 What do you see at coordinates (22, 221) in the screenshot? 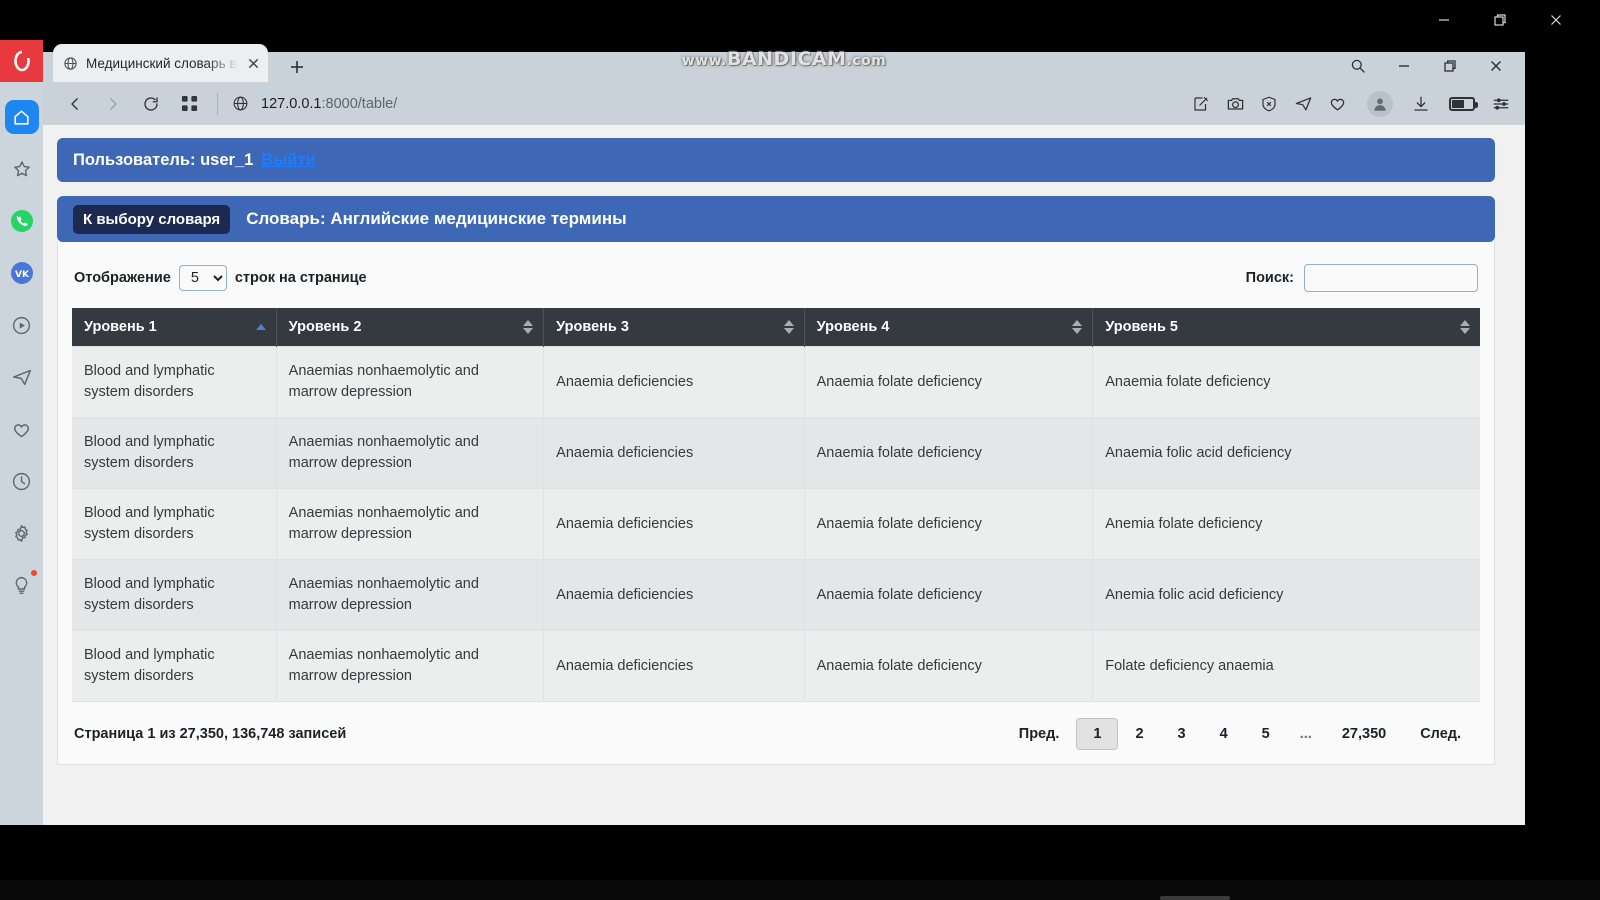
I see `sidebar-item-whatsapp` at bounding box center [22, 221].